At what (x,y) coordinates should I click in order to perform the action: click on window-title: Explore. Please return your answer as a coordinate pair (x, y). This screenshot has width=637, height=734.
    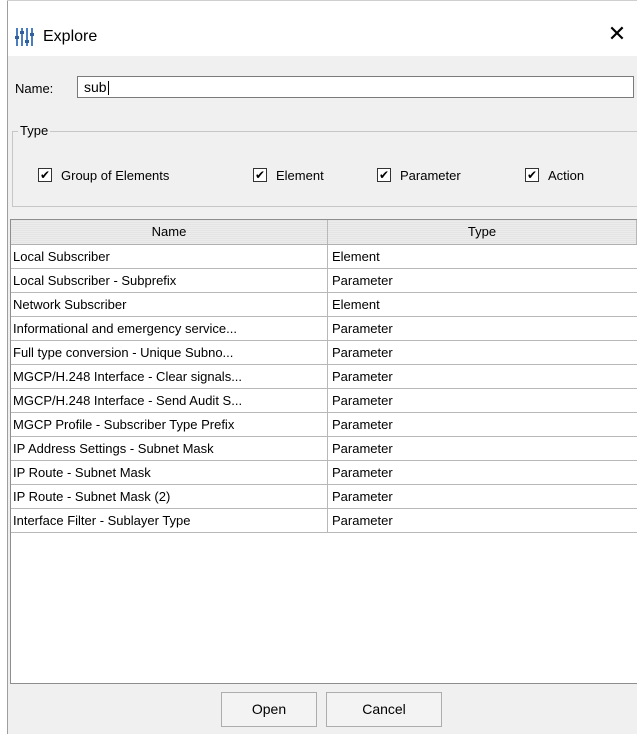
    Looking at the image, I should click on (70, 36).